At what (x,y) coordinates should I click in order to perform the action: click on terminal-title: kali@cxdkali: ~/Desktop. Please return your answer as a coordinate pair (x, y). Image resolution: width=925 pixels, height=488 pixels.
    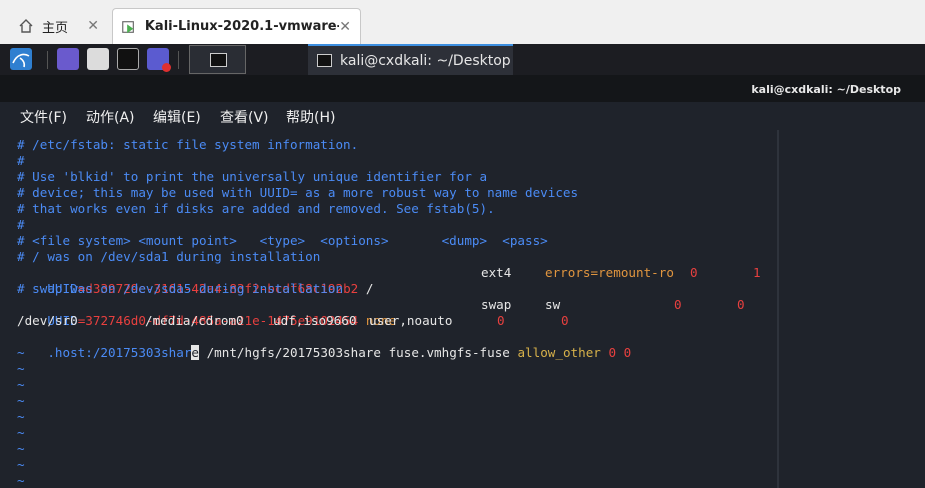
    Looking at the image, I should click on (826, 89).